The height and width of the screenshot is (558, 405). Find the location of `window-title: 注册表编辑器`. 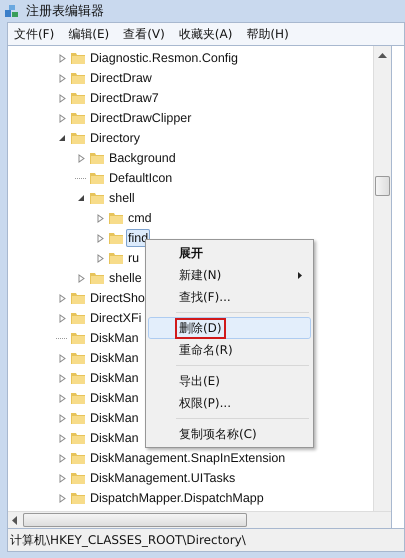

window-title: 注册表编辑器 is located at coordinates (65, 11).